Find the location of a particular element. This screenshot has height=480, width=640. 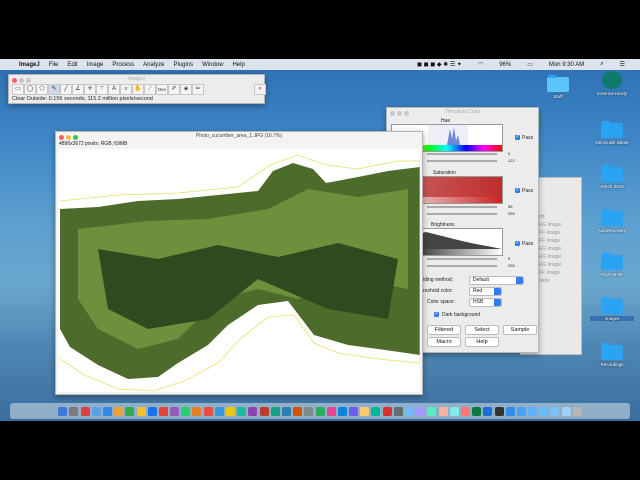

battery-percent: 96% is located at coordinates (505, 65).